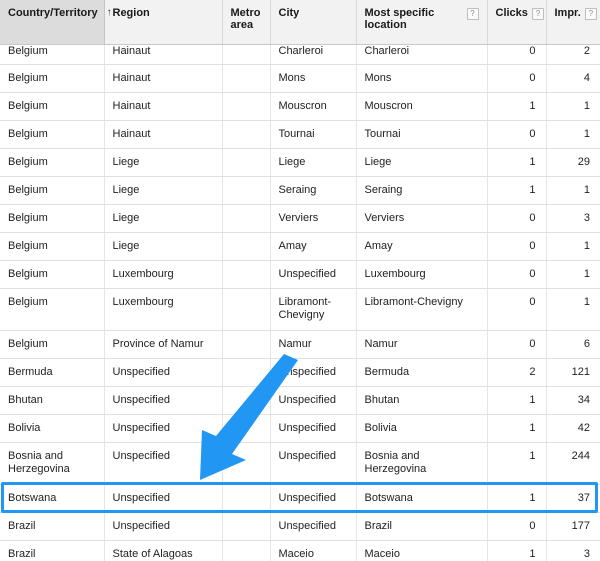 Image resolution: width=600 pixels, height=561 pixels. Describe the element at coordinates (313, 162) in the screenshot. I see `cell-city: Liege` at that location.